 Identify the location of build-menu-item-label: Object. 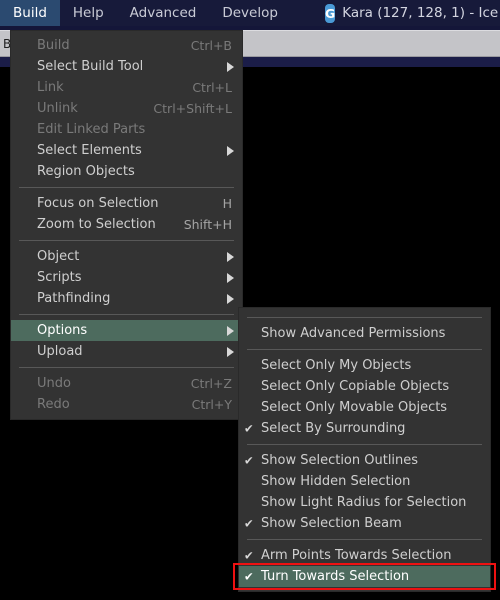
(58, 256).